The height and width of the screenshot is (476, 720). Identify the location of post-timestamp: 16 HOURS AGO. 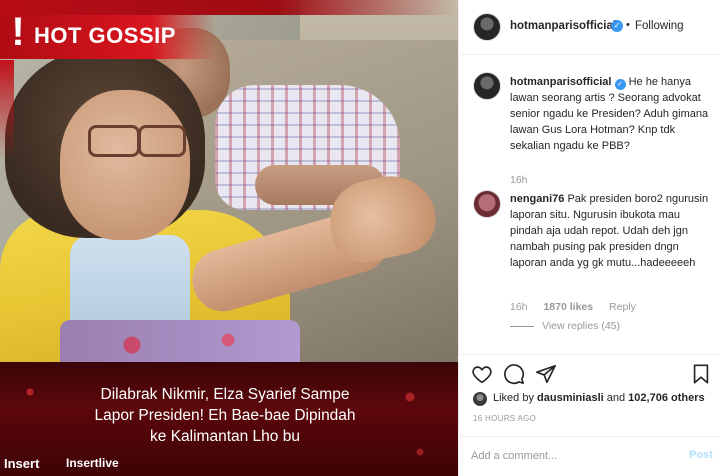
(504, 418).